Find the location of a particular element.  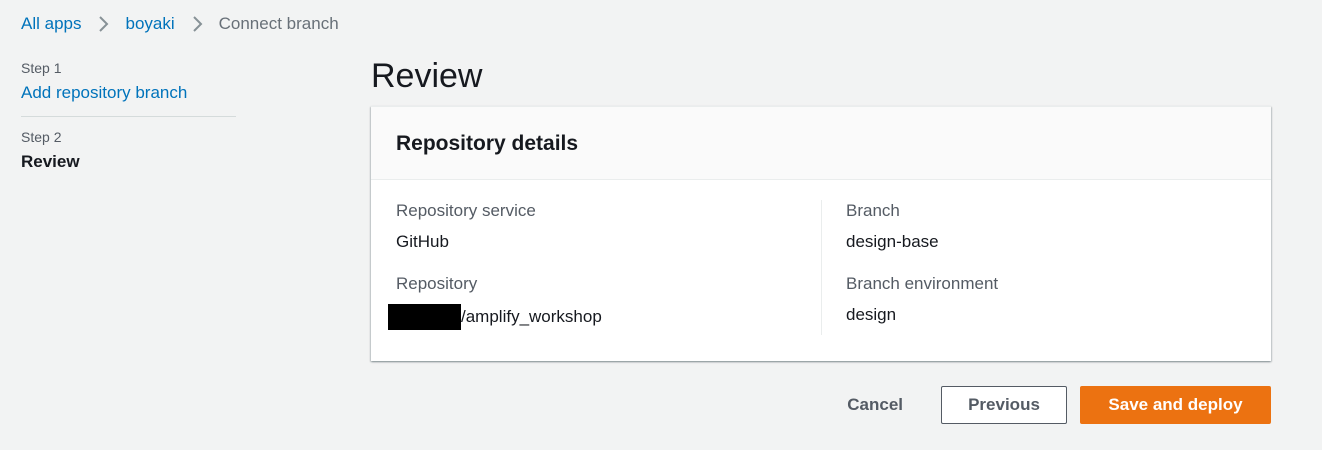

wizard-actions: Cancel Previous Save and deploy is located at coordinates (1049, 405).